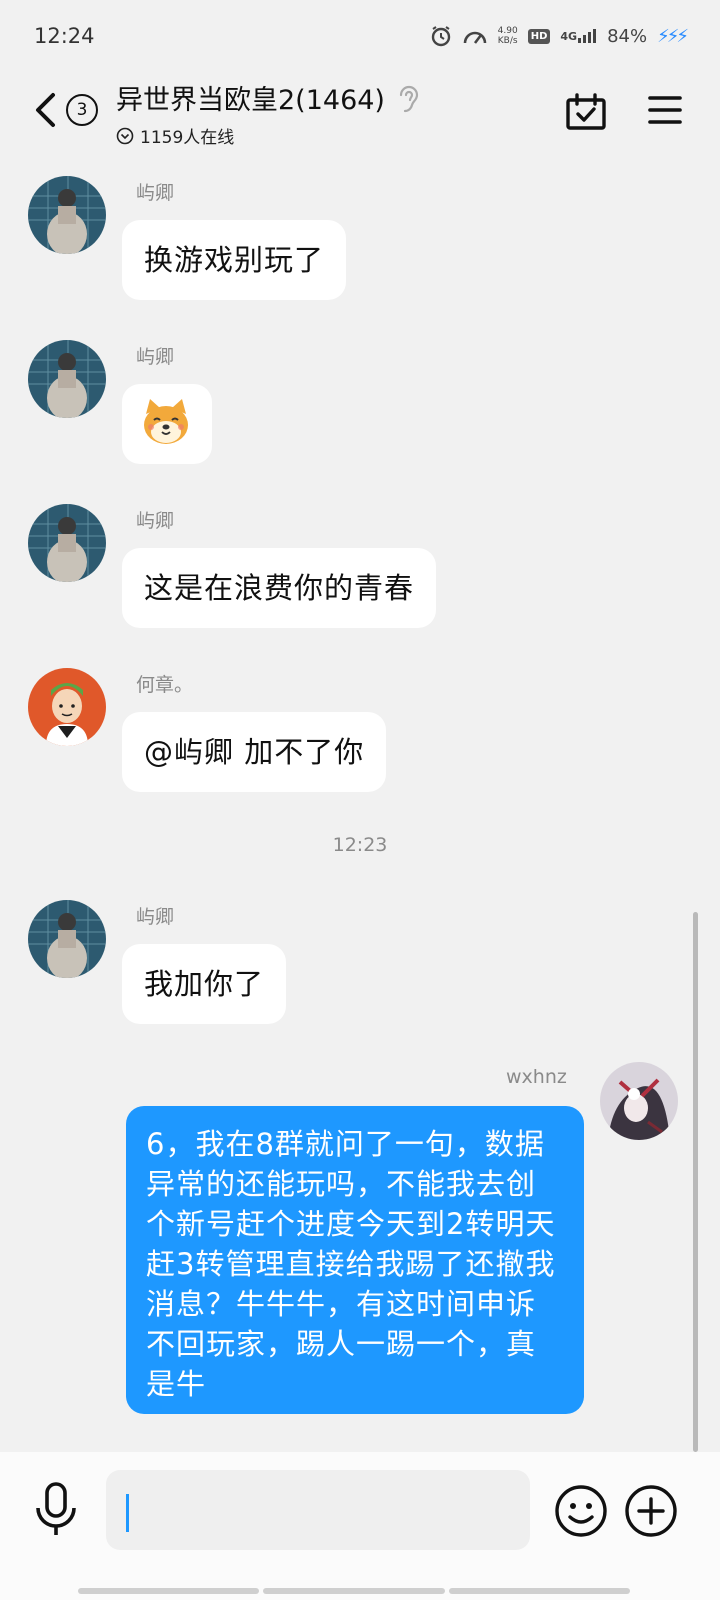  I want to click on message-bubble: @屿卿 加不了你, so click(254, 752).